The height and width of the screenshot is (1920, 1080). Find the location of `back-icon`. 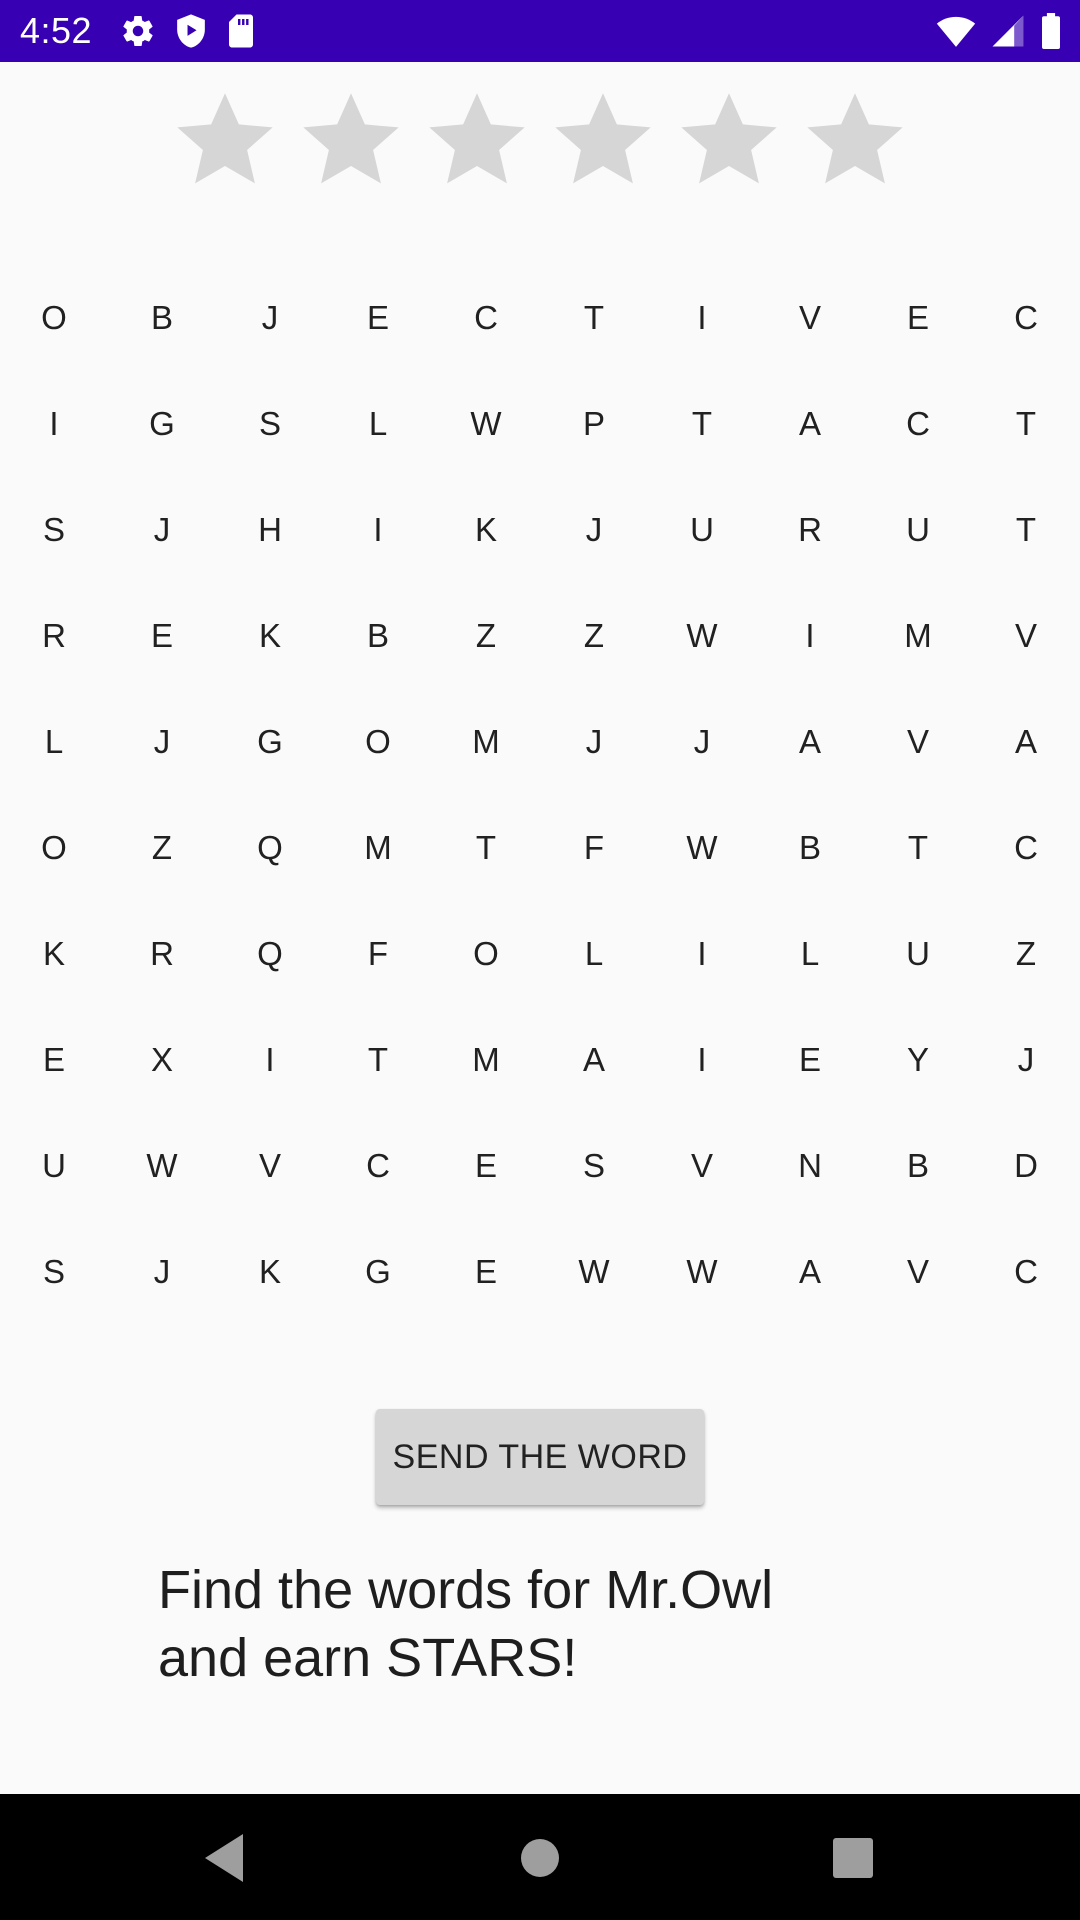

back-icon is located at coordinates (227, 1858).